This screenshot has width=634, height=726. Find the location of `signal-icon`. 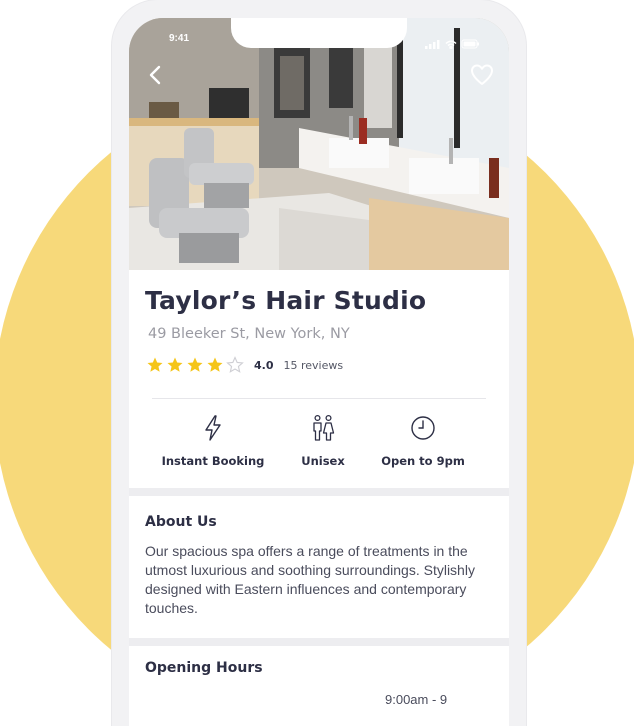

signal-icon is located at coordinates (432, 44).